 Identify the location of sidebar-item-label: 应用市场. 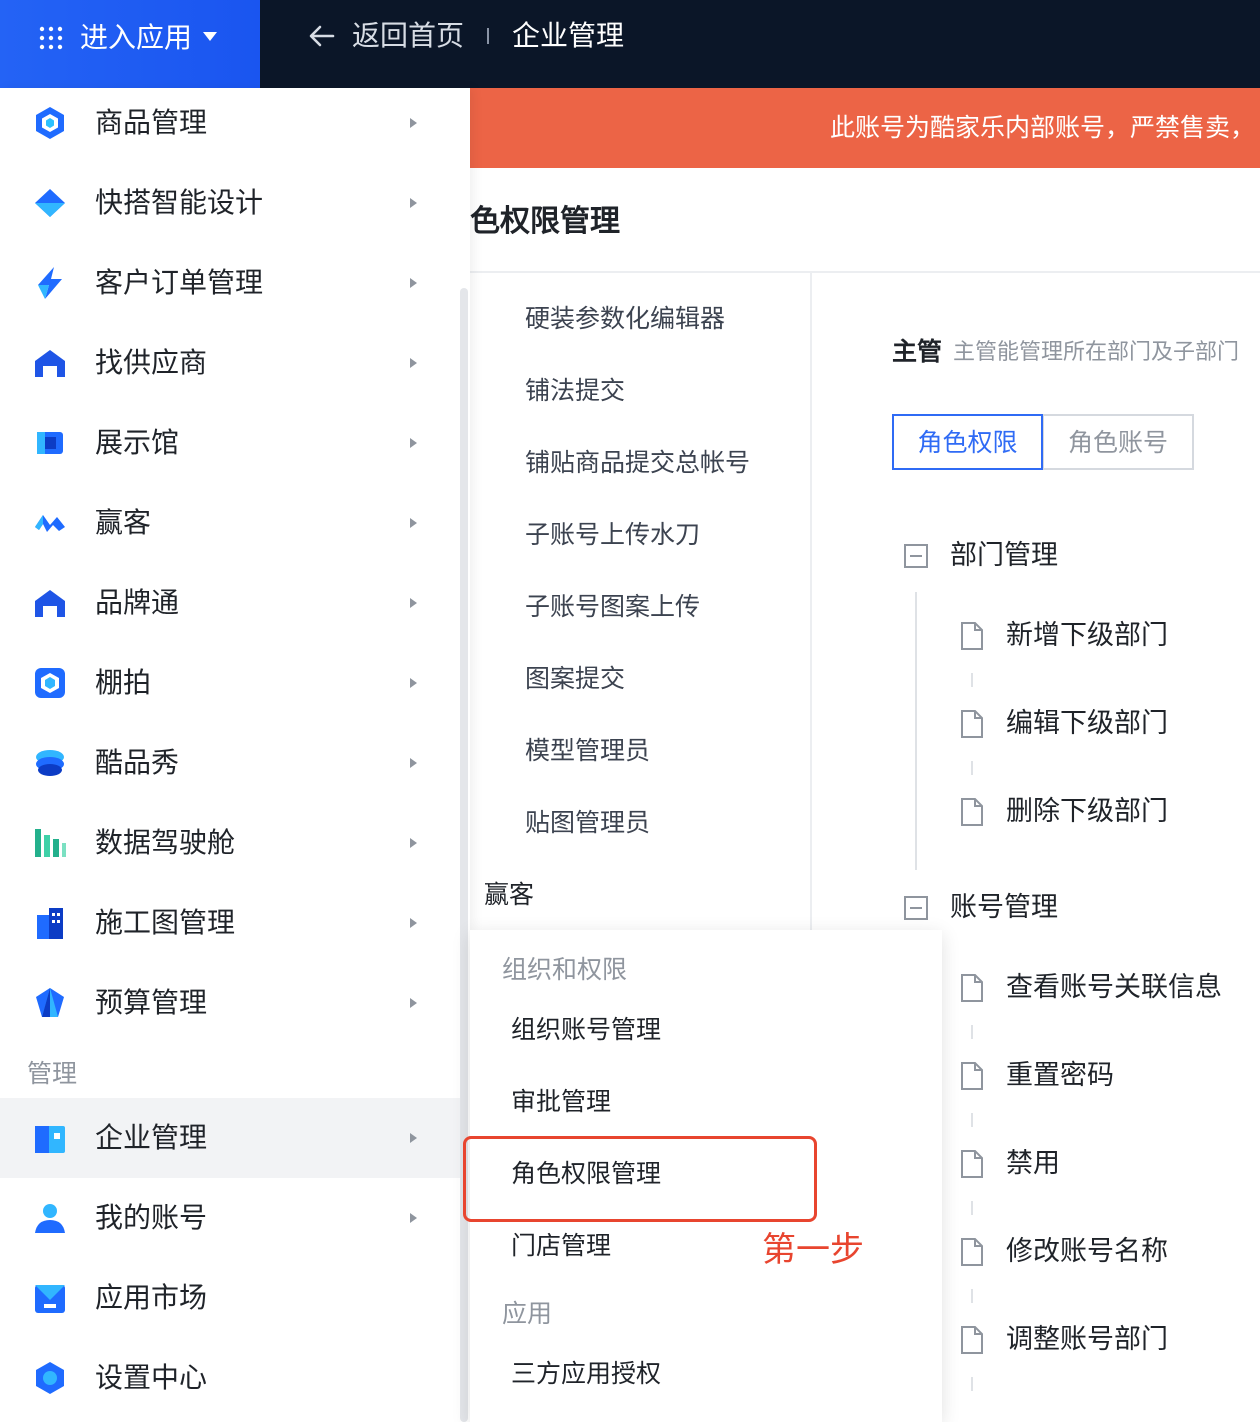
(151, 1297).